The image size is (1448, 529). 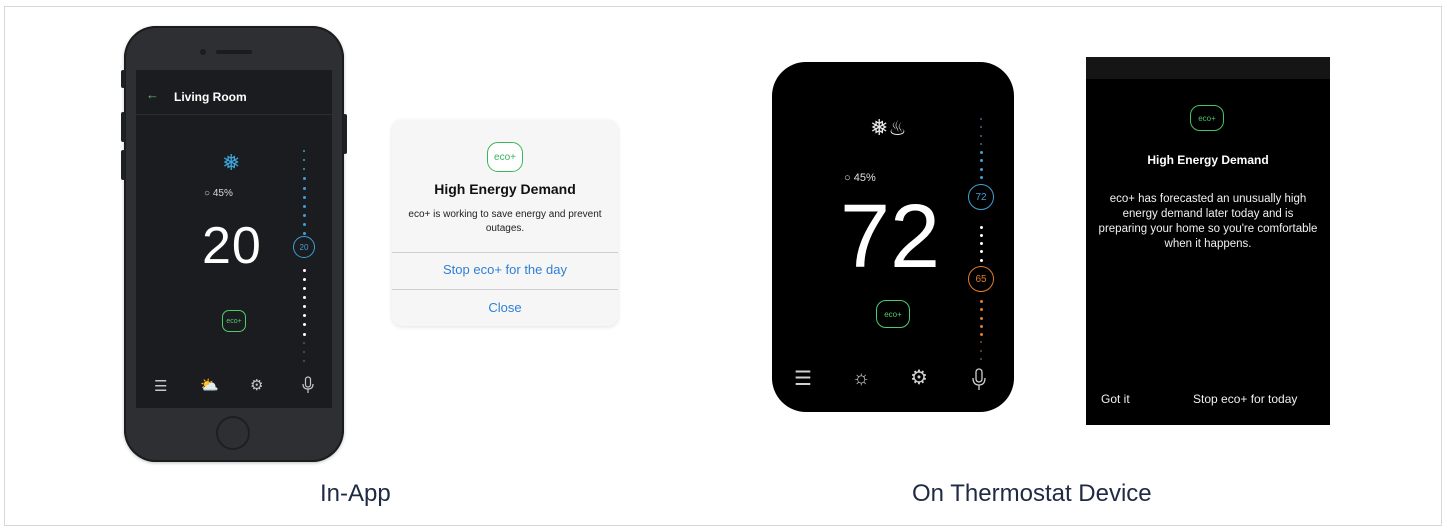 I want to click on device-caption: On Thermostat Device, so click(x=1032, y=493).